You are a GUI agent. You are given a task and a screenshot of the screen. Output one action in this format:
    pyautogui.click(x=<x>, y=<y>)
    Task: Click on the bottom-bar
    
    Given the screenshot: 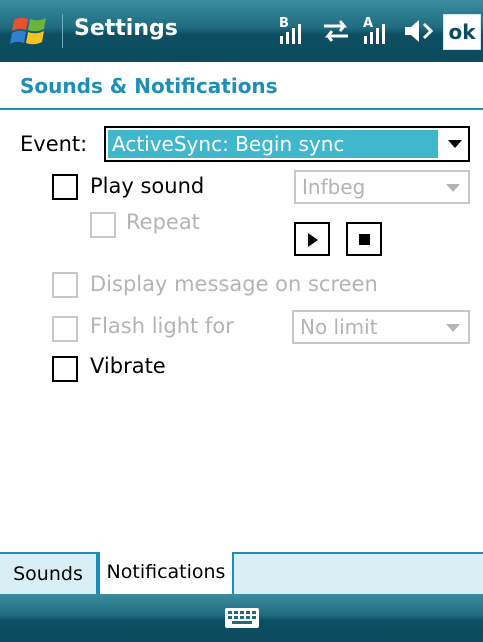 What is the action you would take?
    pyautogui.click(x=241, y=618)
    